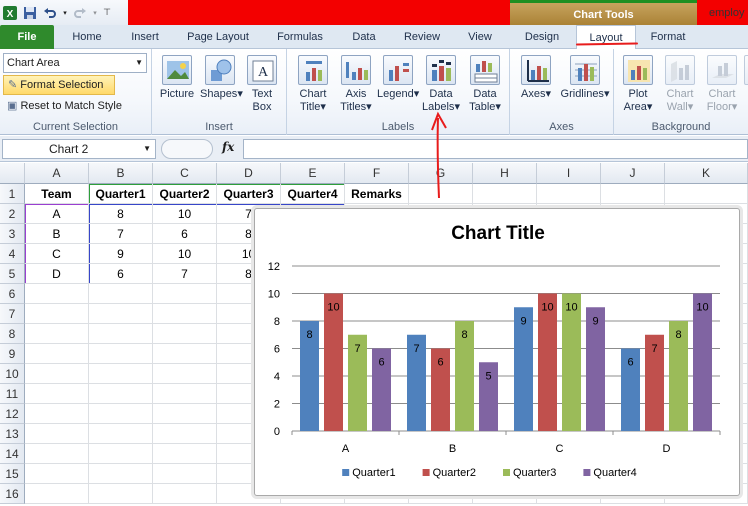 This screenshot has height=506, width=748. I want to click on row-header-8: 8, so click(12, 334).